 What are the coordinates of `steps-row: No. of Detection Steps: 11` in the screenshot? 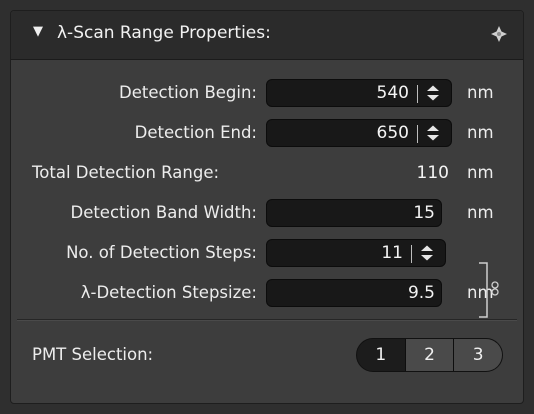 It's located at (267, 254).